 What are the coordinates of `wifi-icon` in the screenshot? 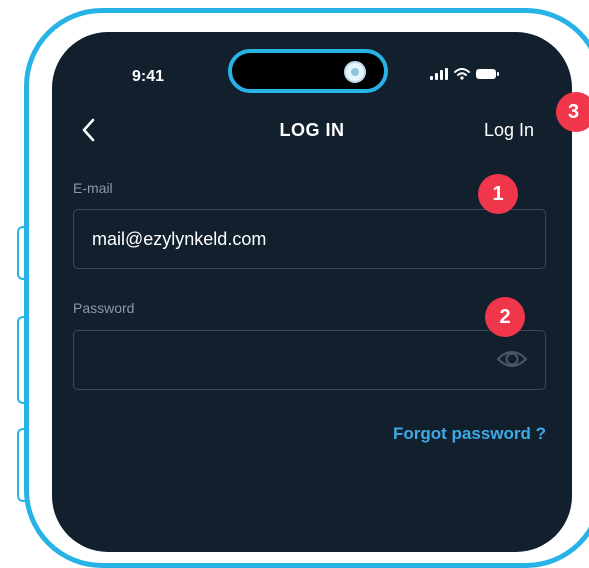 It's located at (462, 74).